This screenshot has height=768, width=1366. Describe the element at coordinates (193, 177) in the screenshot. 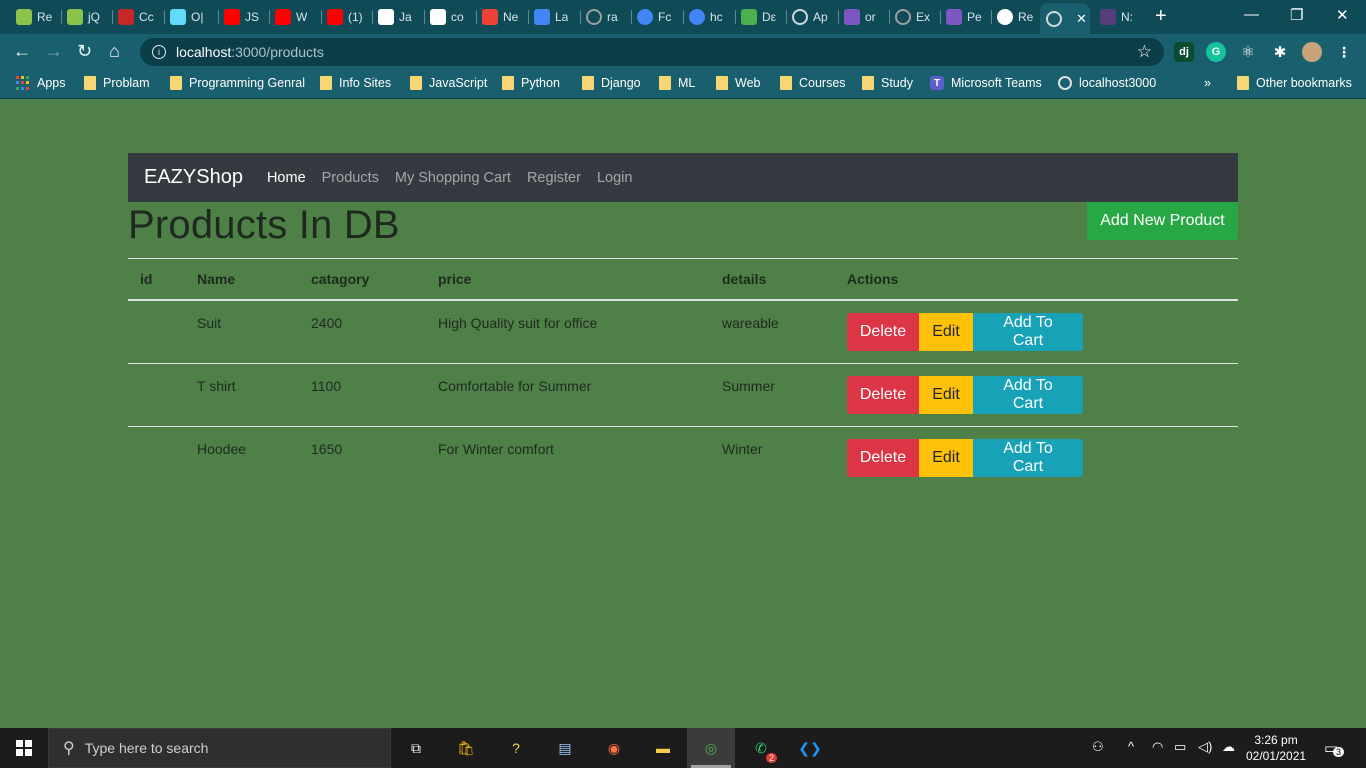

I see `brand-logo: EAZYShop` at that location.